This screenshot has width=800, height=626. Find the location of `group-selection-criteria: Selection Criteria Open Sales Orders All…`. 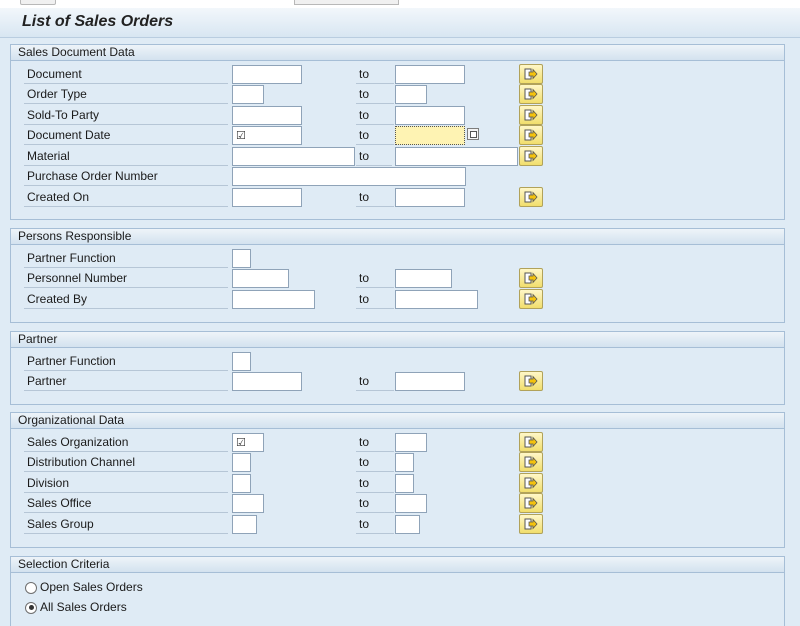

group-selection-criteria: Selection Criteria Open Sales Orders All… is located at coordinates (397, 591).